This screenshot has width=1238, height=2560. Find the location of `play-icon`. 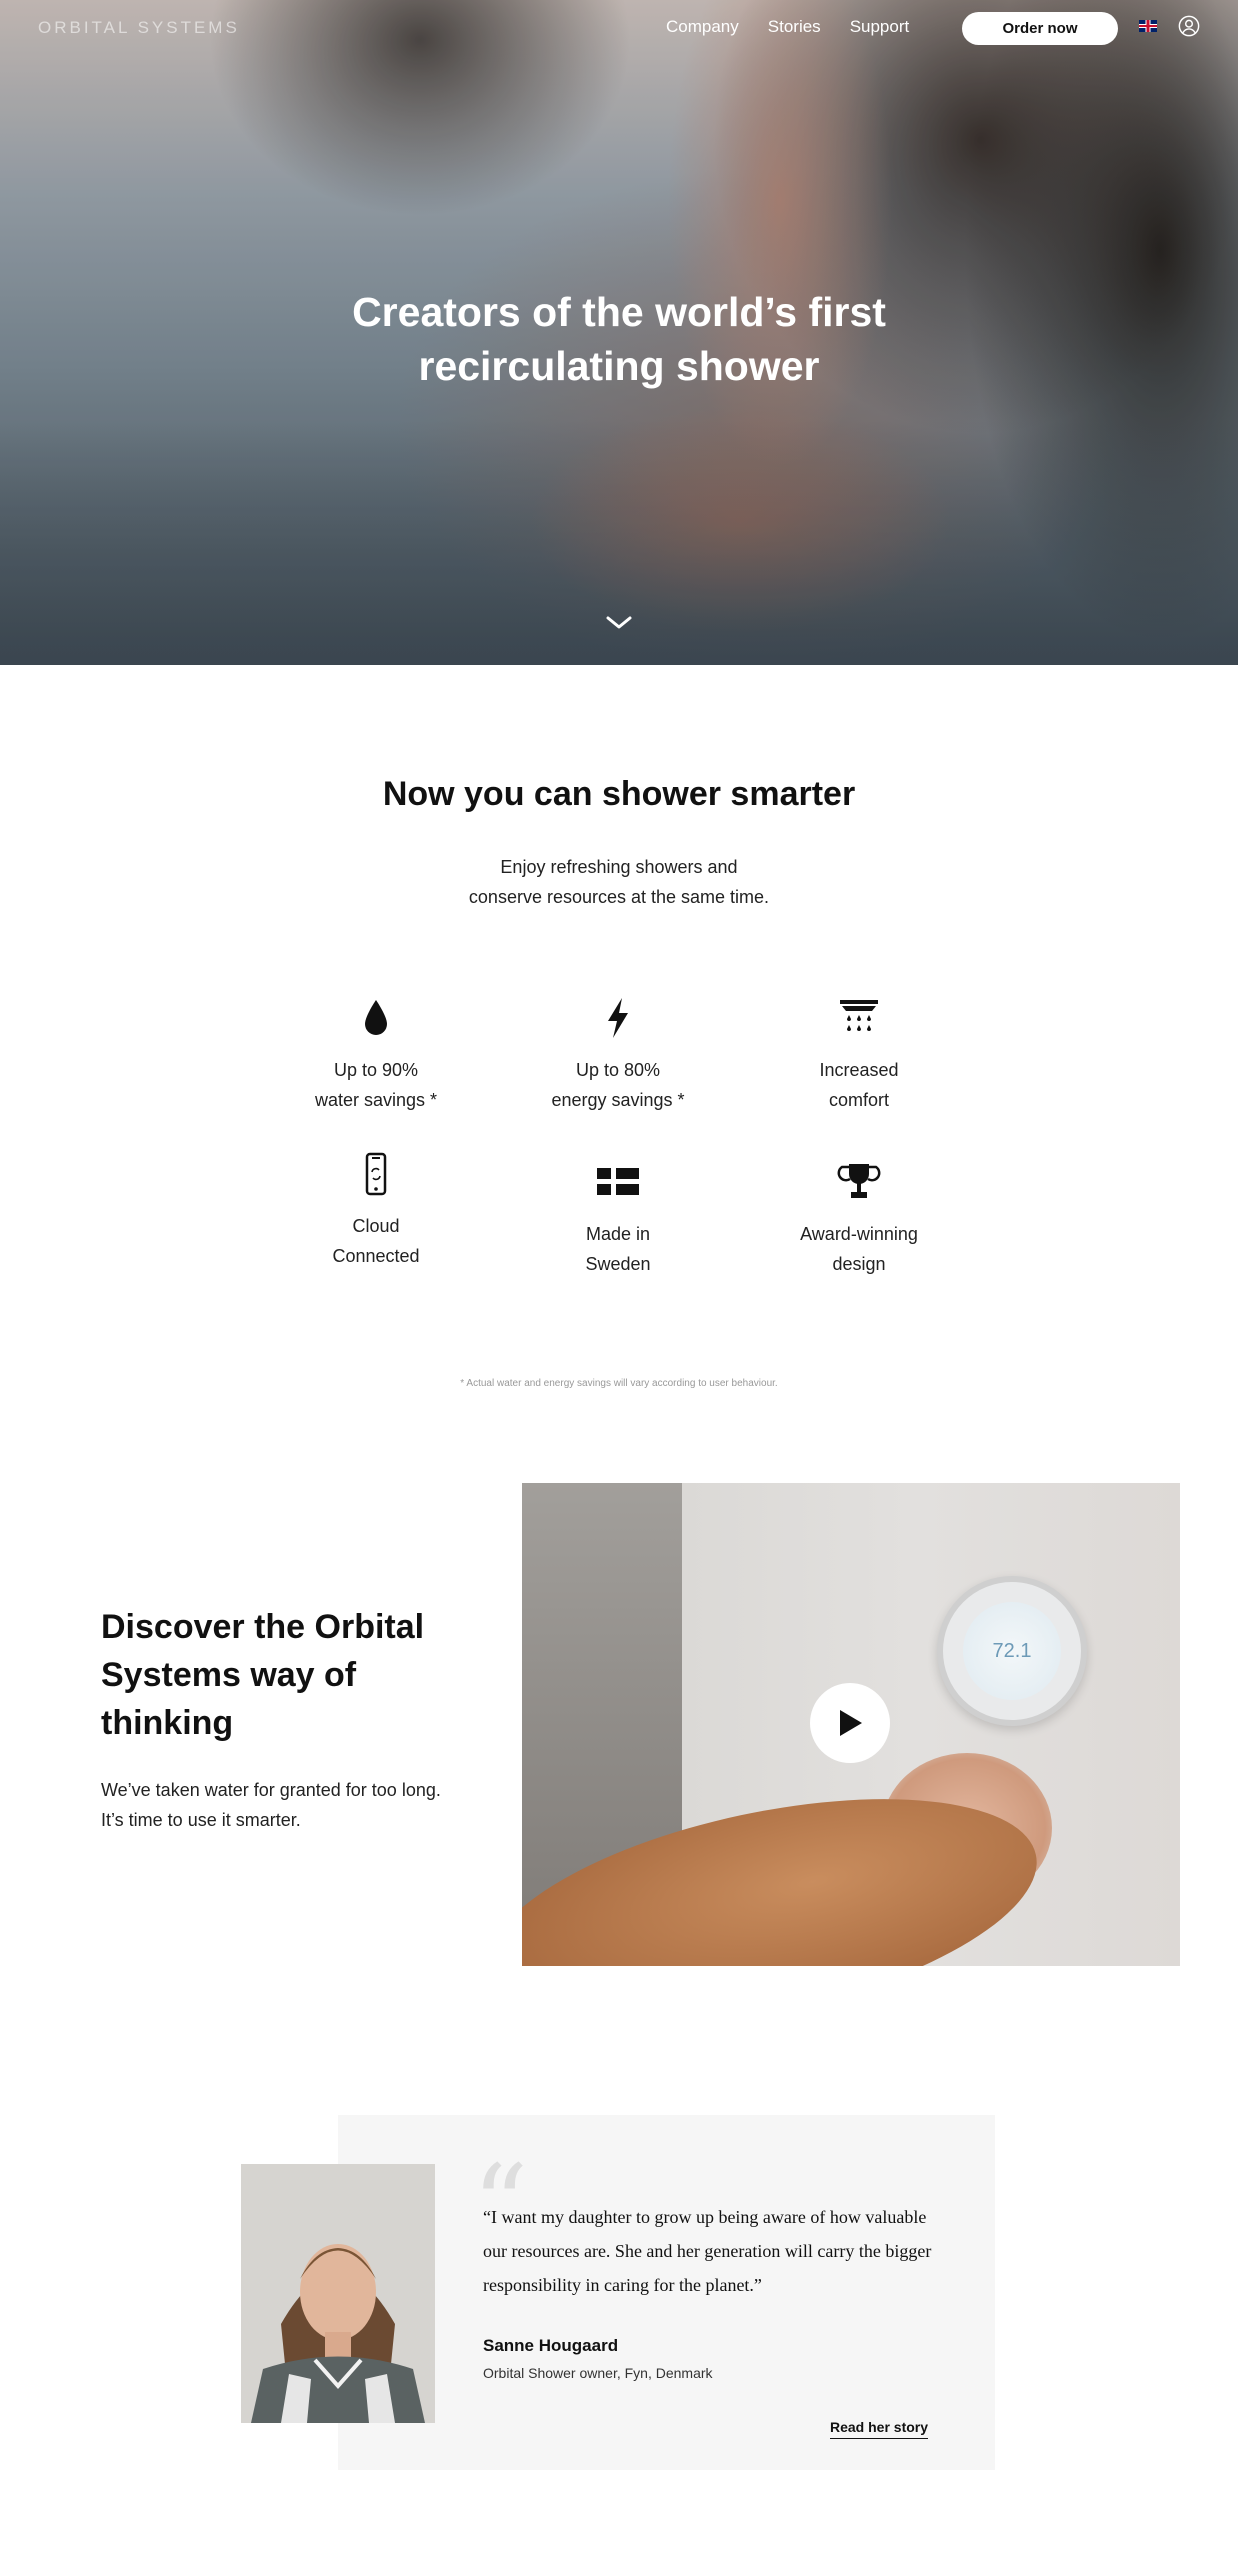

play-icon is located at coordinates (851, 1723).